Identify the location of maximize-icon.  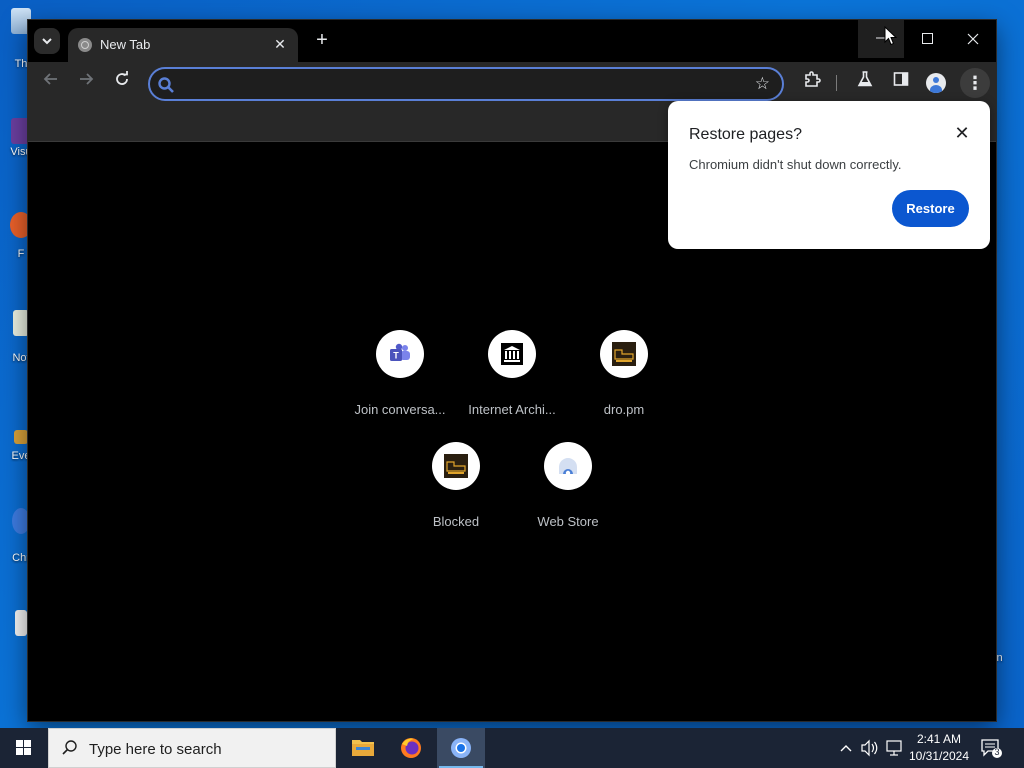
(927, 38).